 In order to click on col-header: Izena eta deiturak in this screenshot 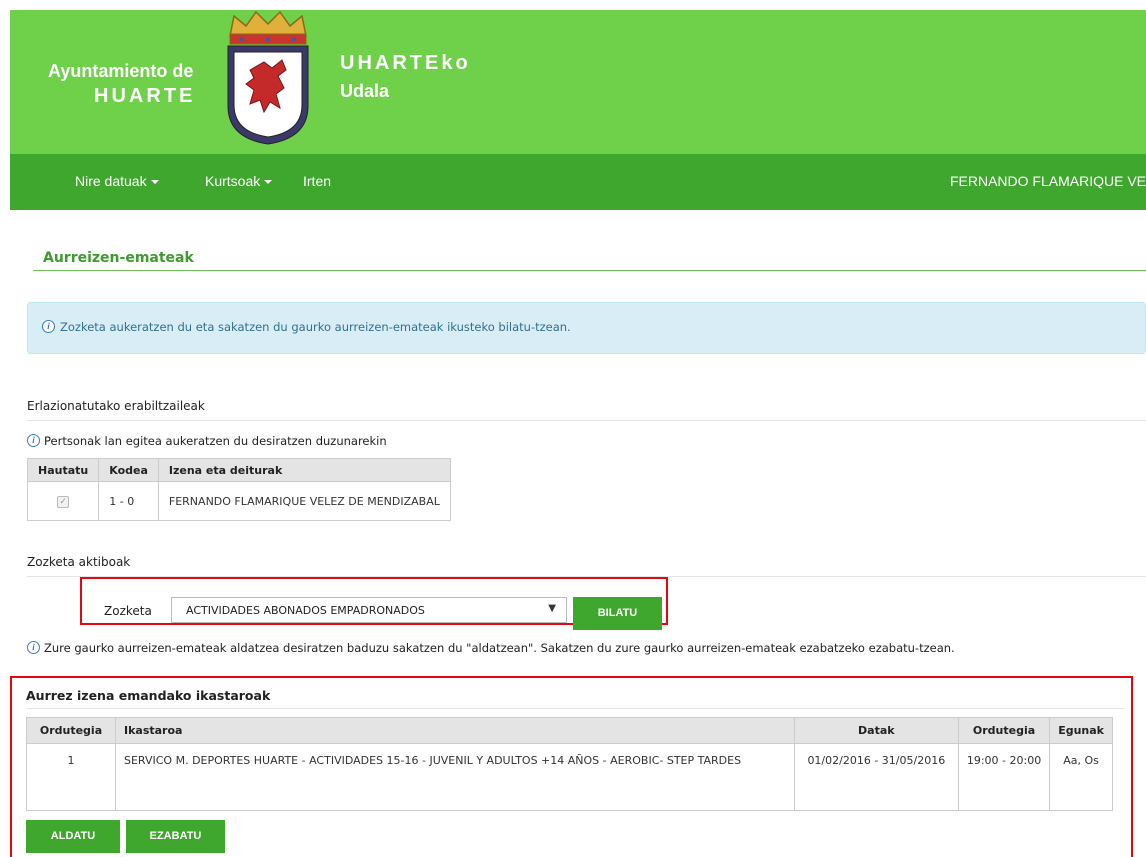, I will do `click(304, 470)`.